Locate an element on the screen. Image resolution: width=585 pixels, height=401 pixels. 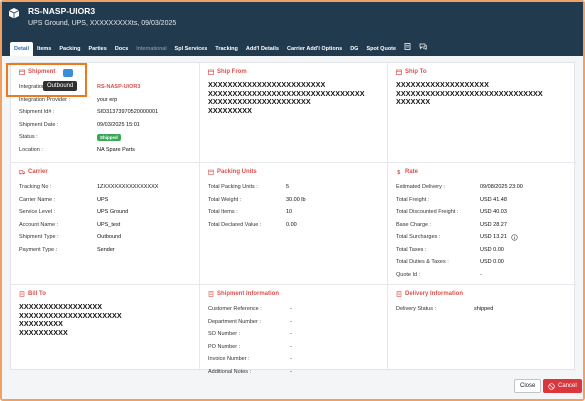
tab-documents-icon is located at coordinates (407, 49).